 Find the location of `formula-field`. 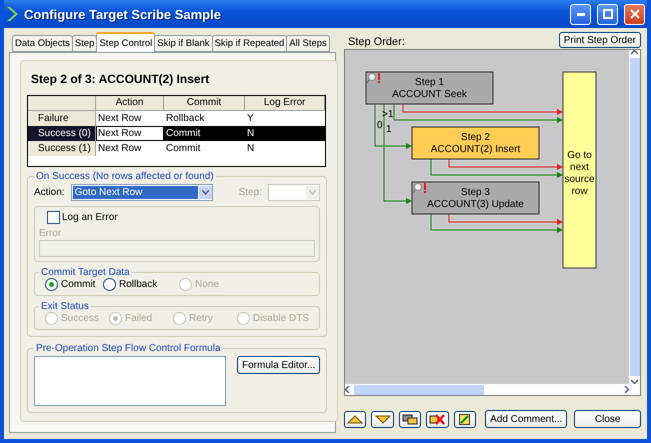

formula-field is located at coordinates (130, 381).